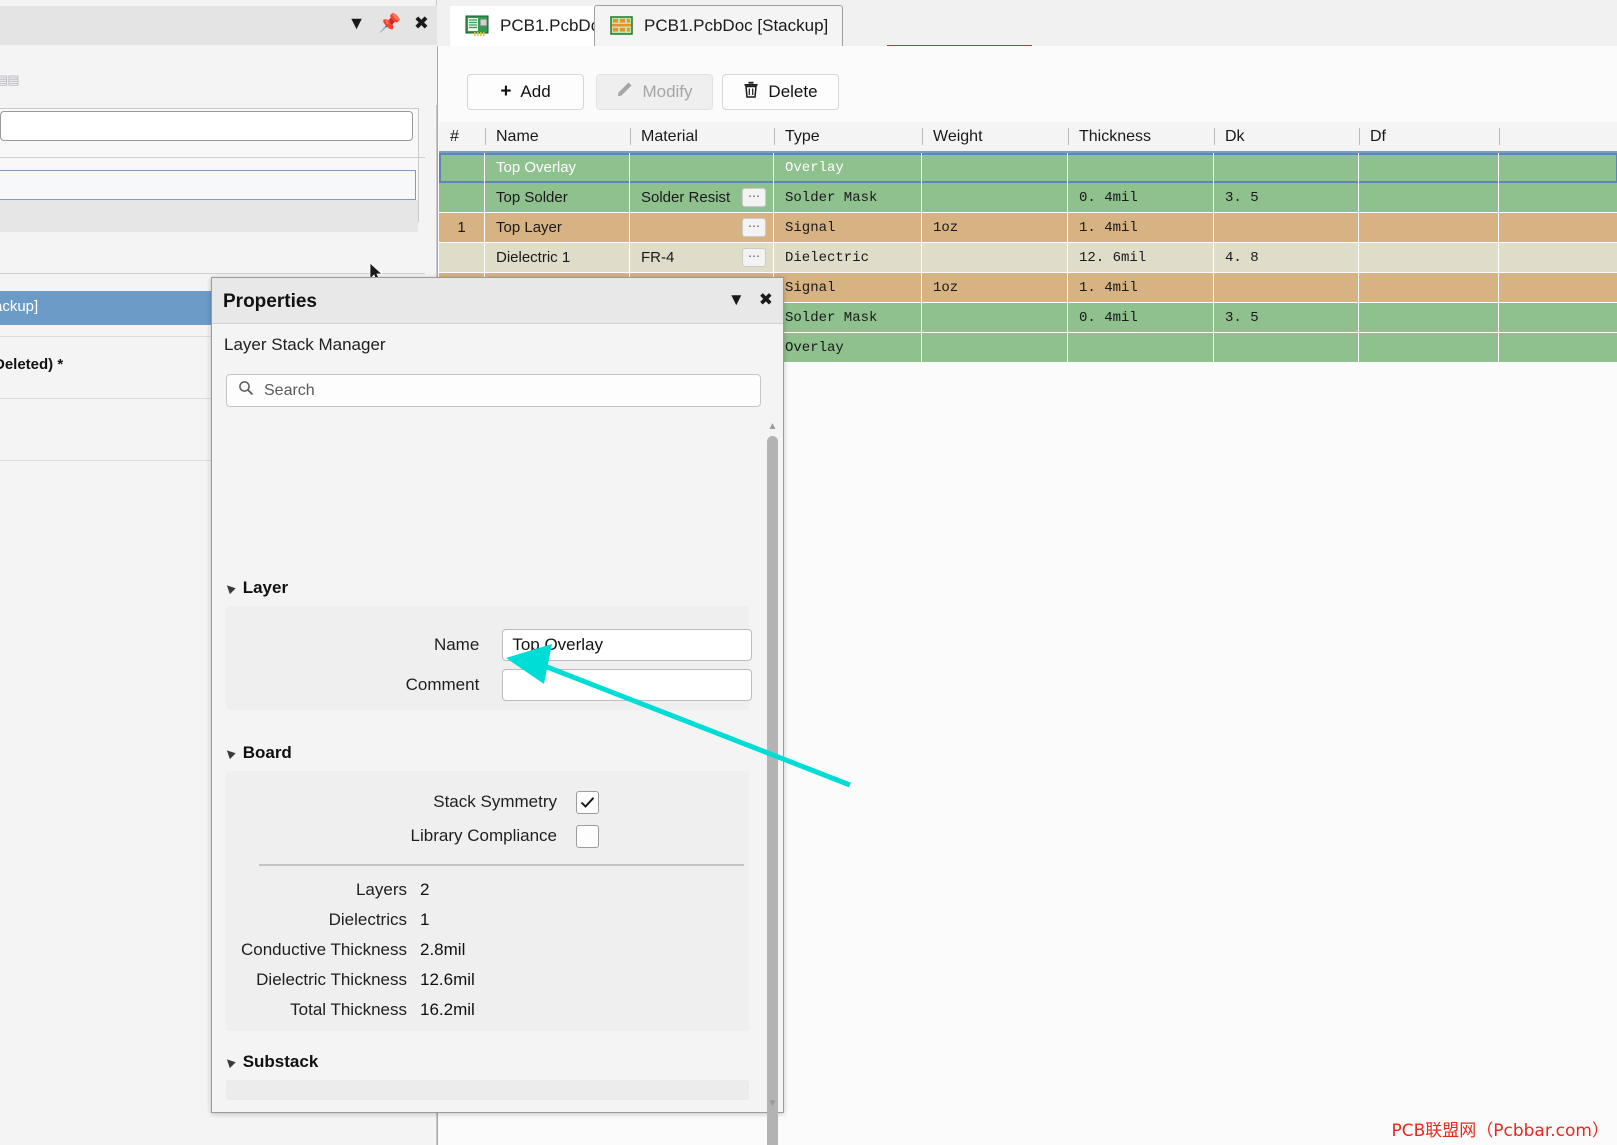 Image resolution: width=1617 pixels, height=1145 pixels. Describe the element at coordinates (1558, 136) in the screenshot. I see `table-column-header` at that location.